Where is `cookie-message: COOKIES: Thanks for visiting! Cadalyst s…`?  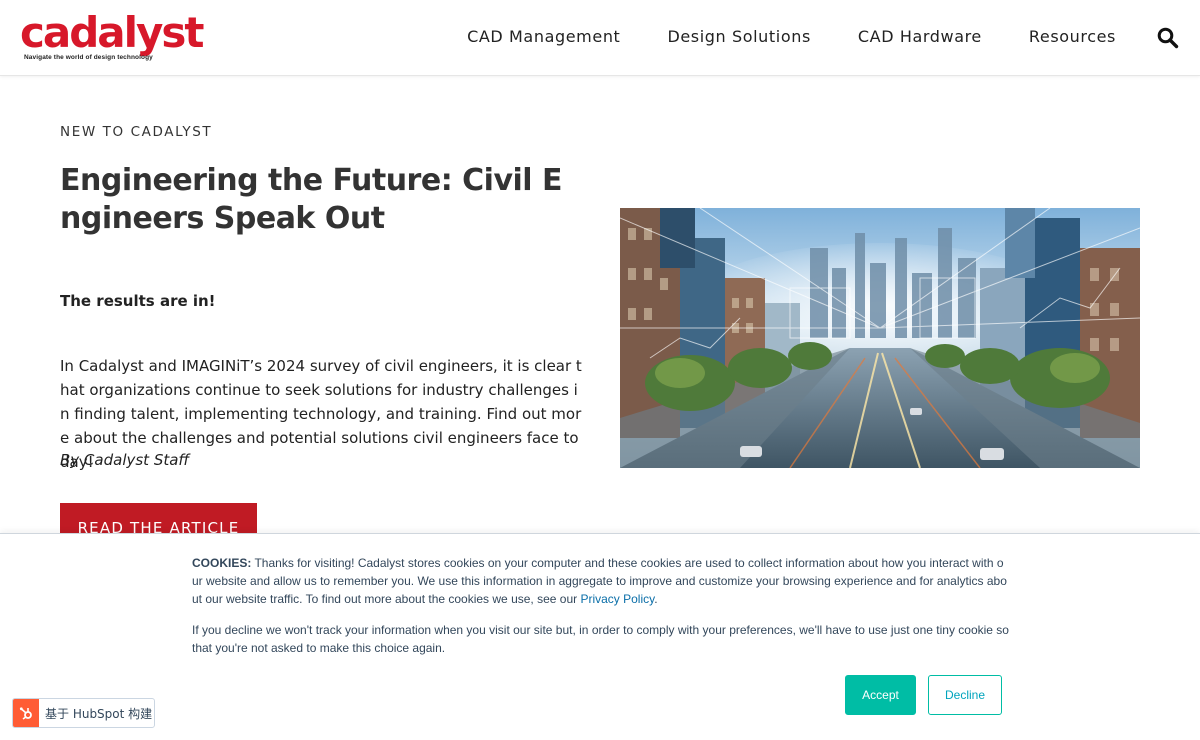
cookie-message: COOKIES: Thanks for visiting! Cadalyst s… is located at coordinates (601, 581).